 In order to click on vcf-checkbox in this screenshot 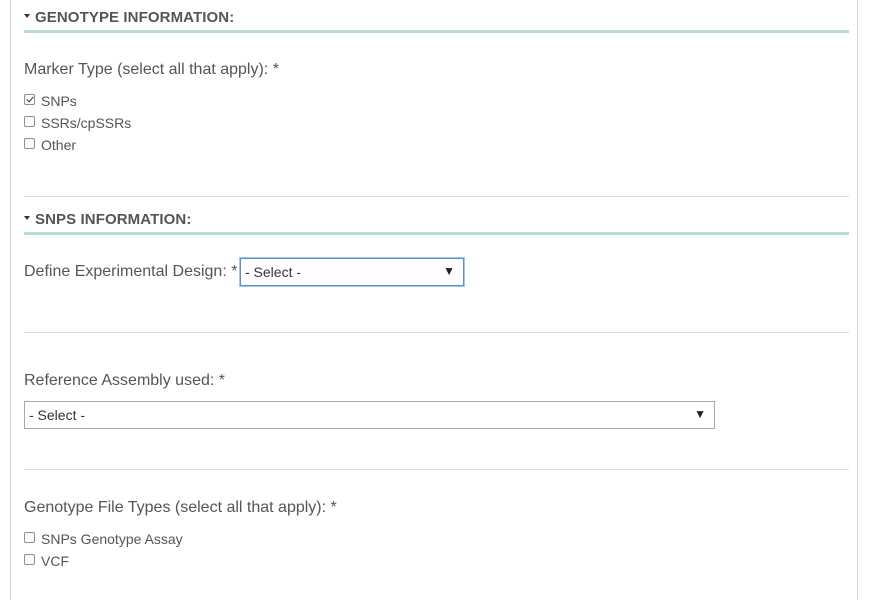, I will do `click(29, 559)`.